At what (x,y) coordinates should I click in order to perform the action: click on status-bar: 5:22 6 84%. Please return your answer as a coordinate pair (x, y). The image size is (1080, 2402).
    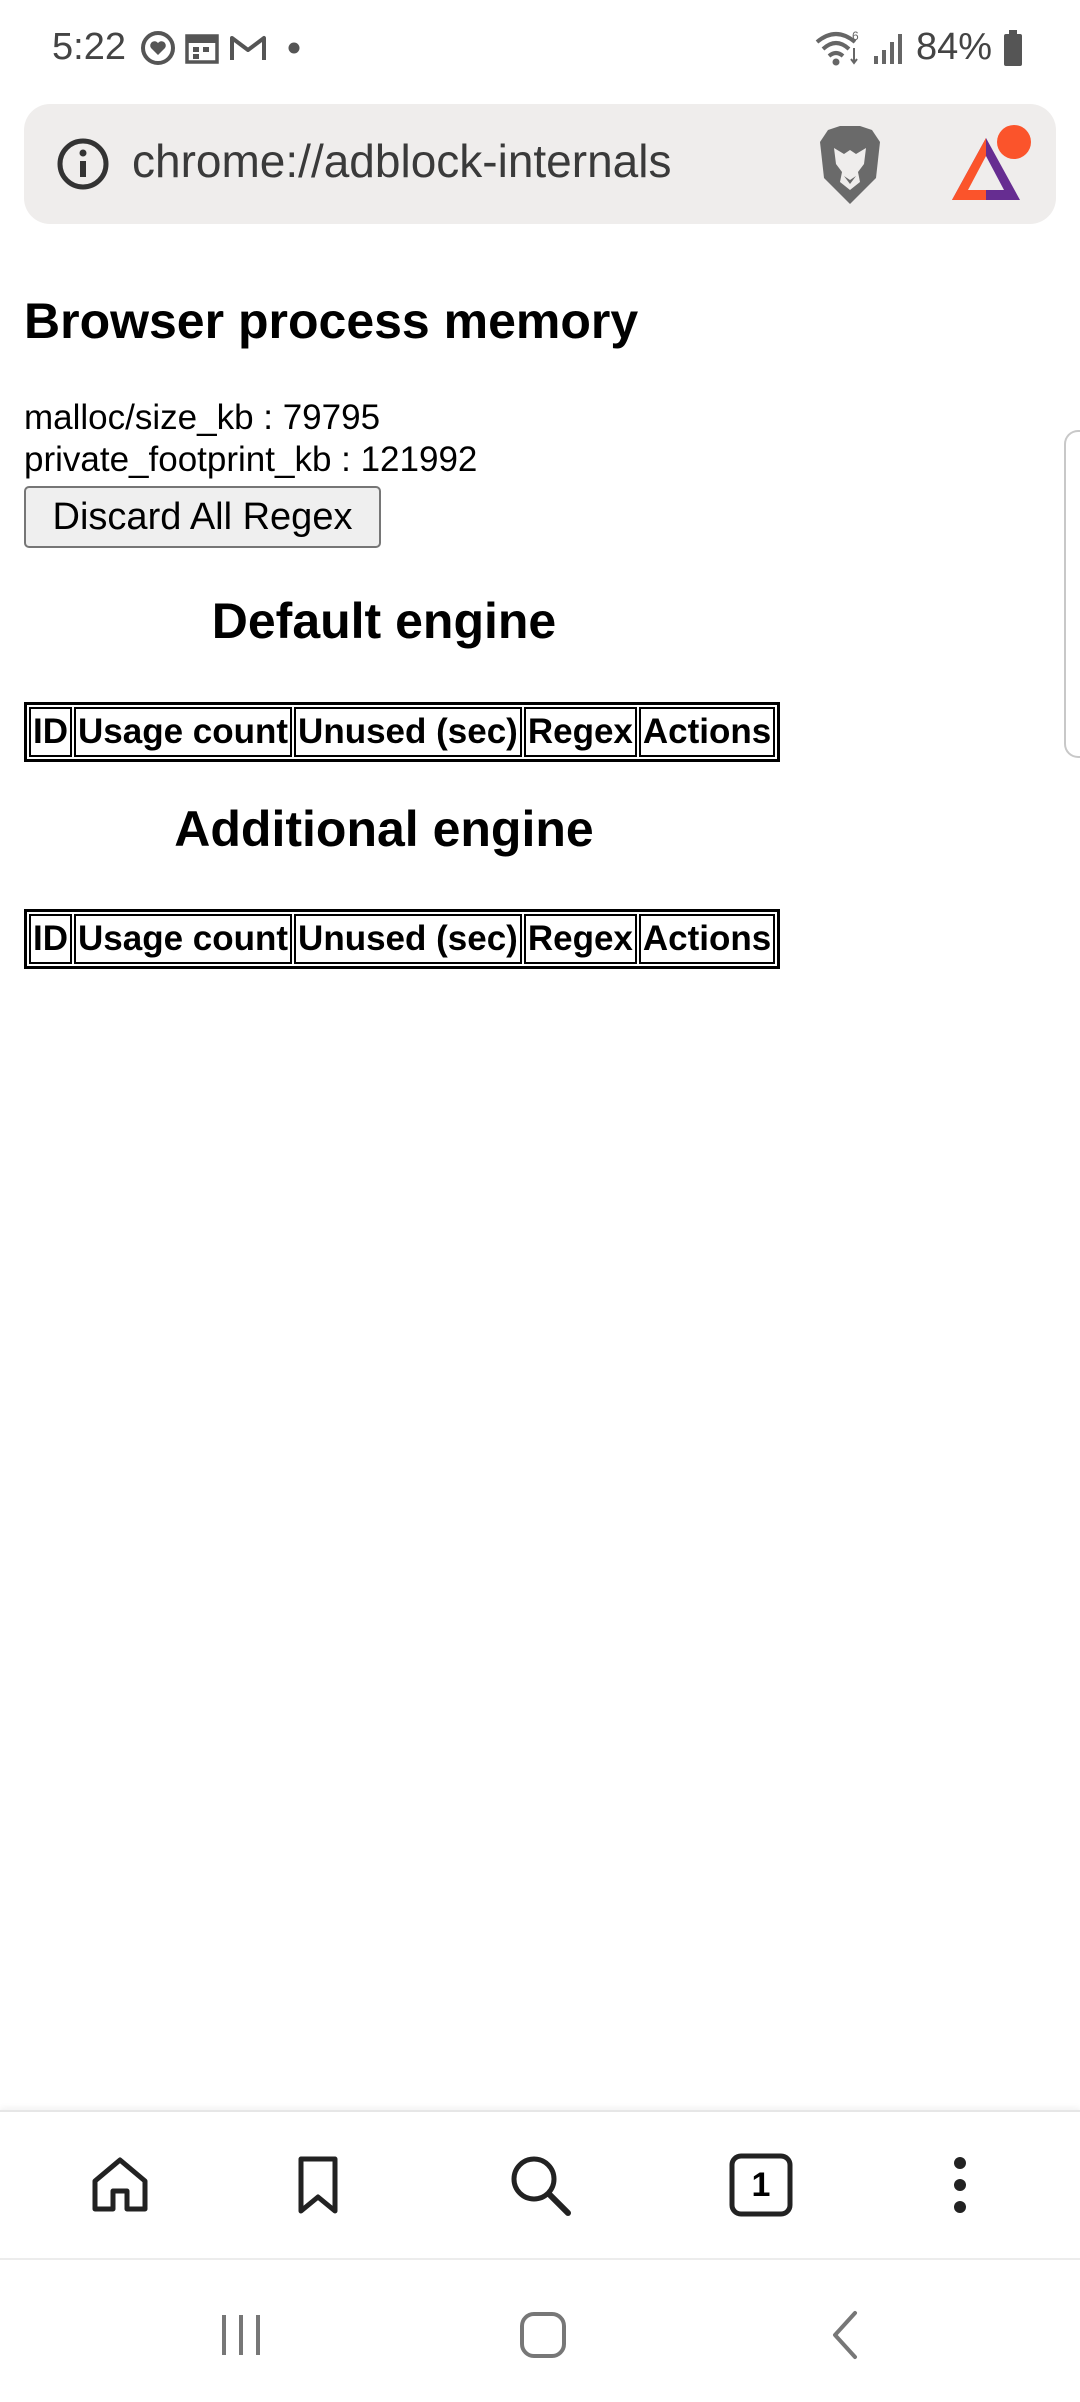
    Looking at the image, I should click on (540, 50).